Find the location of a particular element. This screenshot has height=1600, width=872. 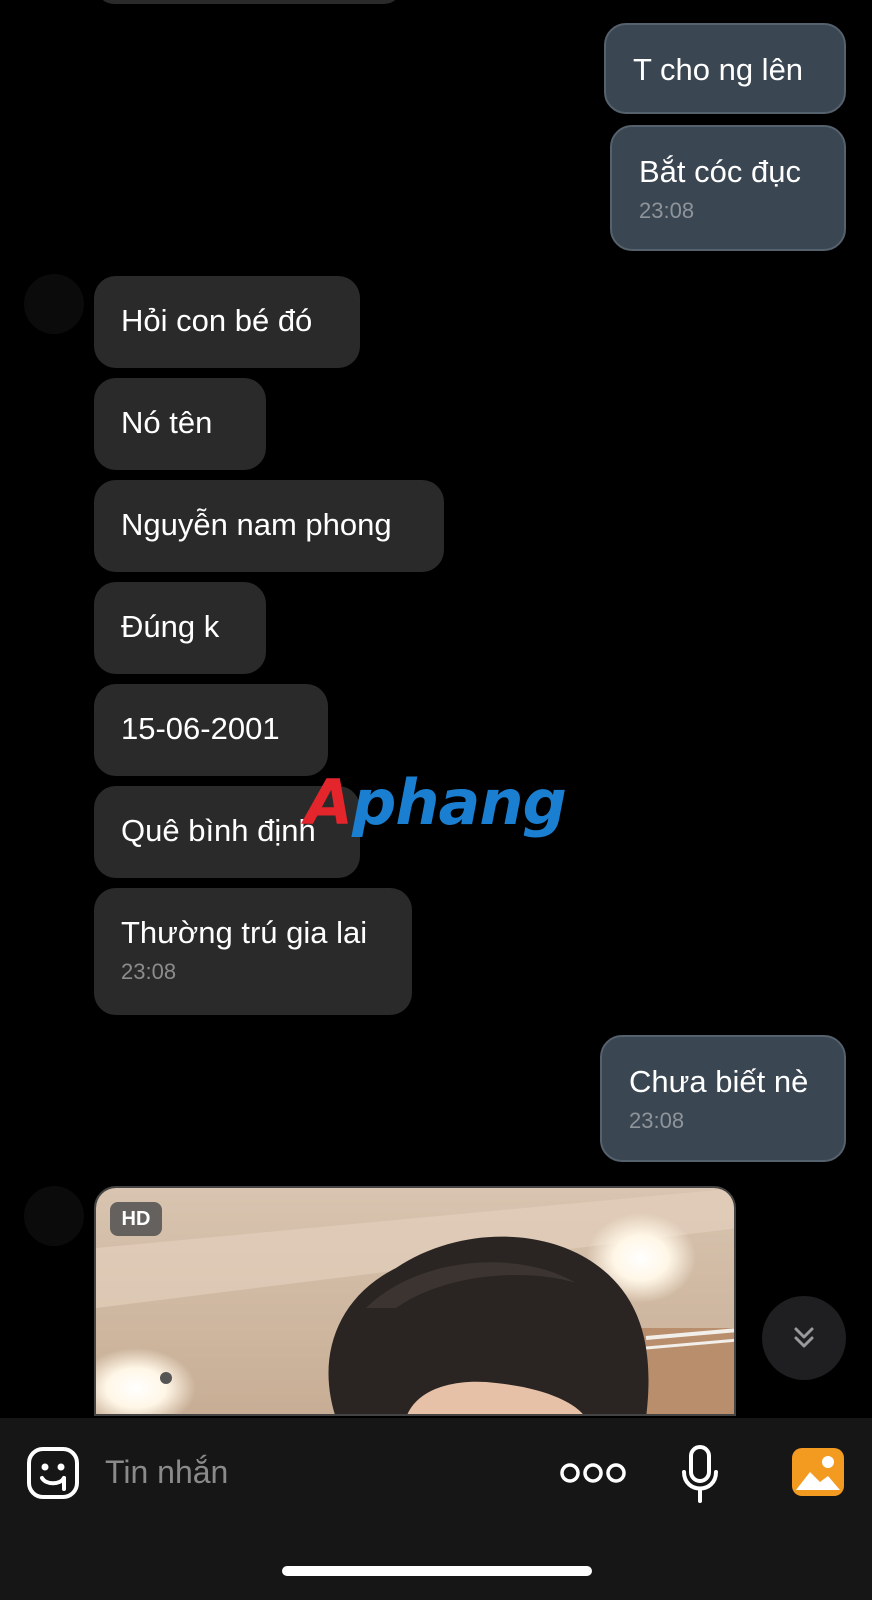

message-text: Chưa biết nè is located at coordinates (719, 1081).